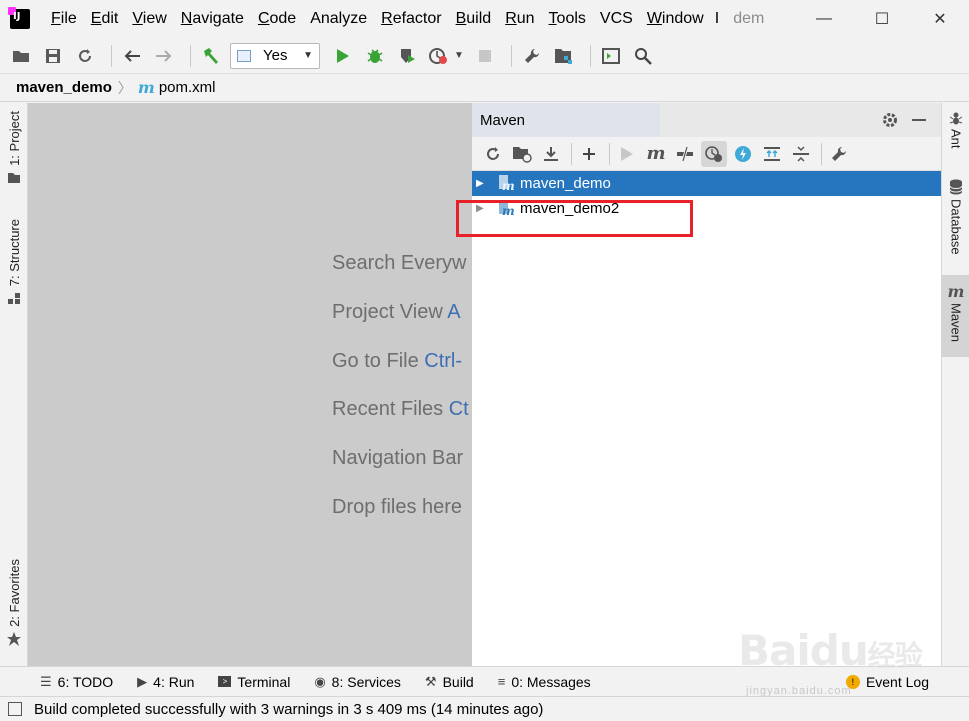 Image resolution: width=969 pixels, height=721 pixels. What do you see at coordinates (955, 384) in the screenshot?
I see `right-tool-strip: Ant Database m Maven` at bounding box center [955, 384].